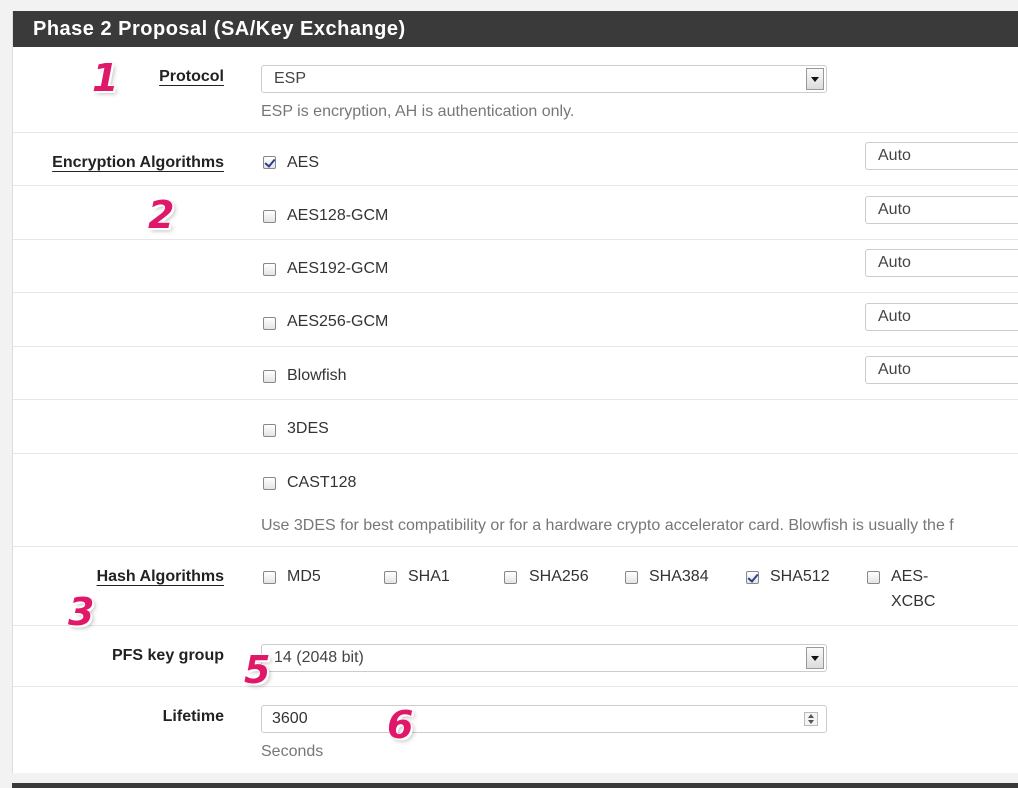  I want to click on option-sha512: SHA512, so click(800, 576).